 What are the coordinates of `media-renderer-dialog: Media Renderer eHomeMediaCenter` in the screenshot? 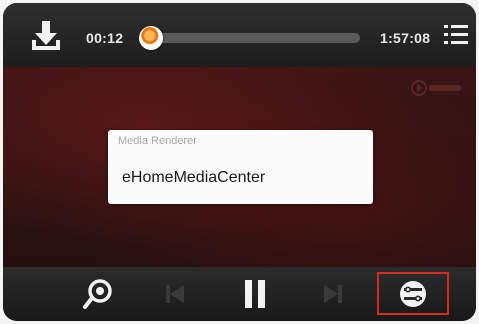 It's located at (240, 167).